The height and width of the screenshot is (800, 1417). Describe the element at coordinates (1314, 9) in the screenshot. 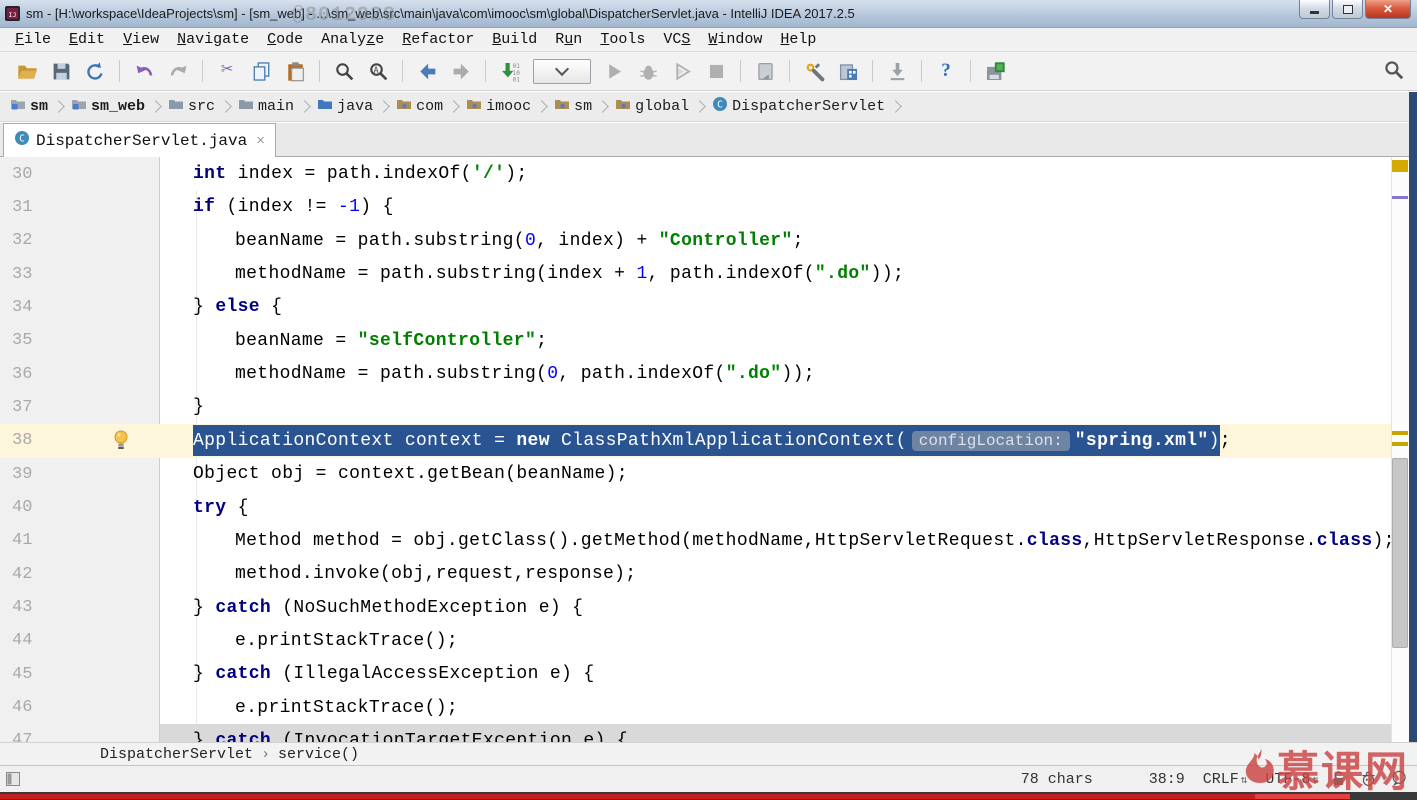

I see `minimize-button` at that location.